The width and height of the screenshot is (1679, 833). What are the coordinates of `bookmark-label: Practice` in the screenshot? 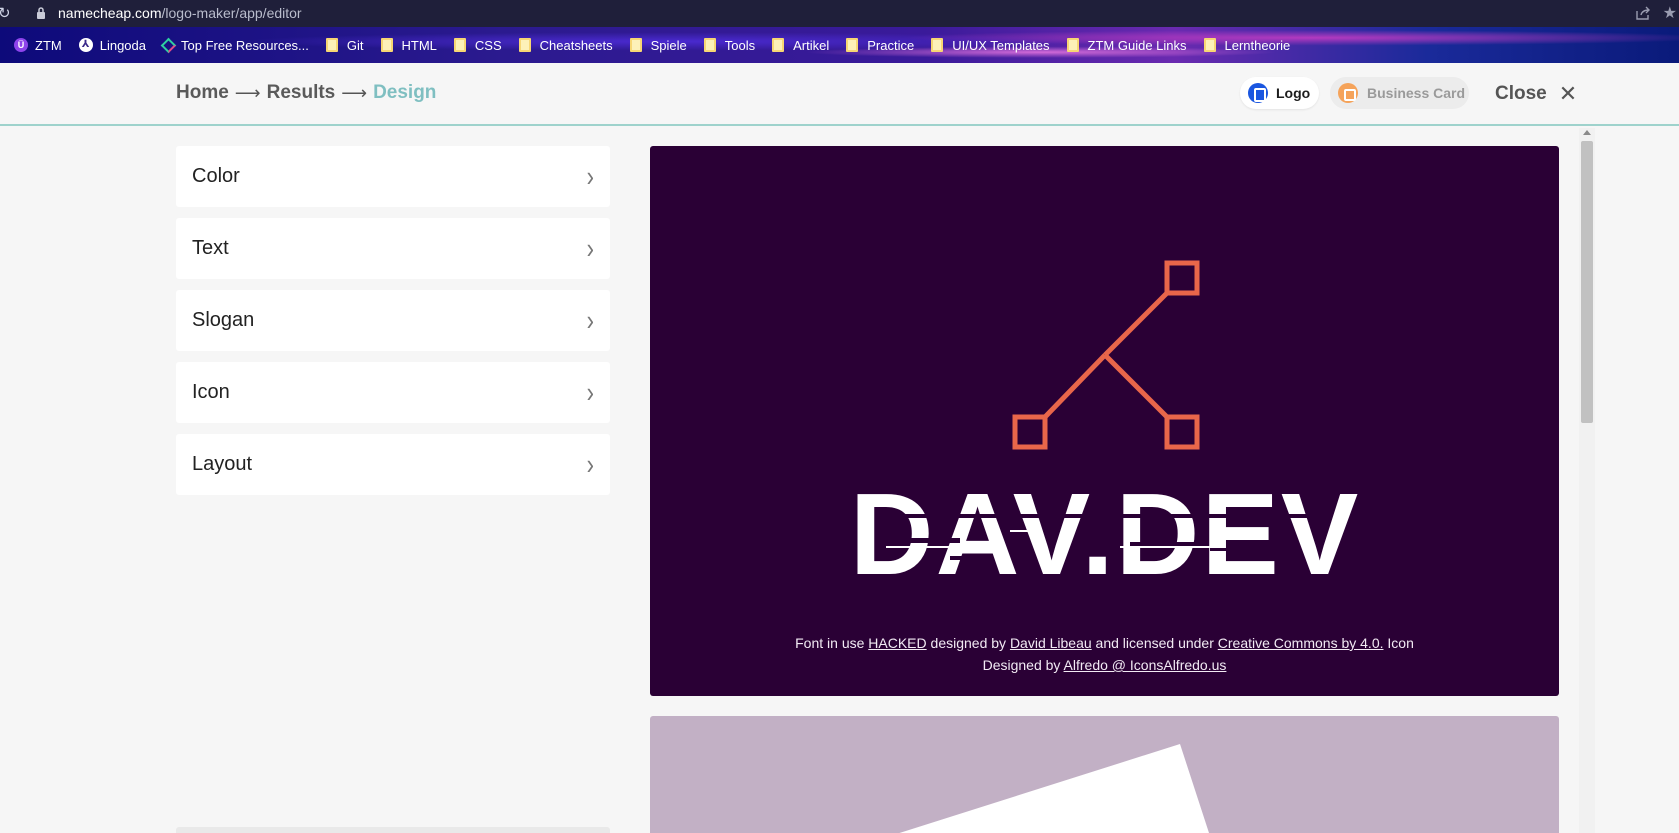 It's located at (891, 45).